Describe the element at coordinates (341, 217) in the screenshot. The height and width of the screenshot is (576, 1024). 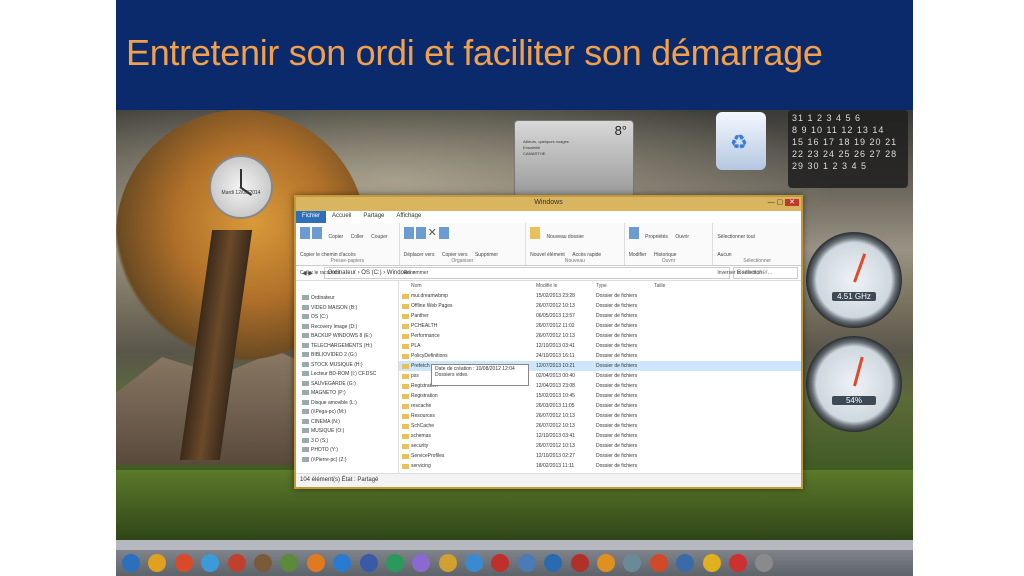
I see `tab-accueil: Accueil` at that location.